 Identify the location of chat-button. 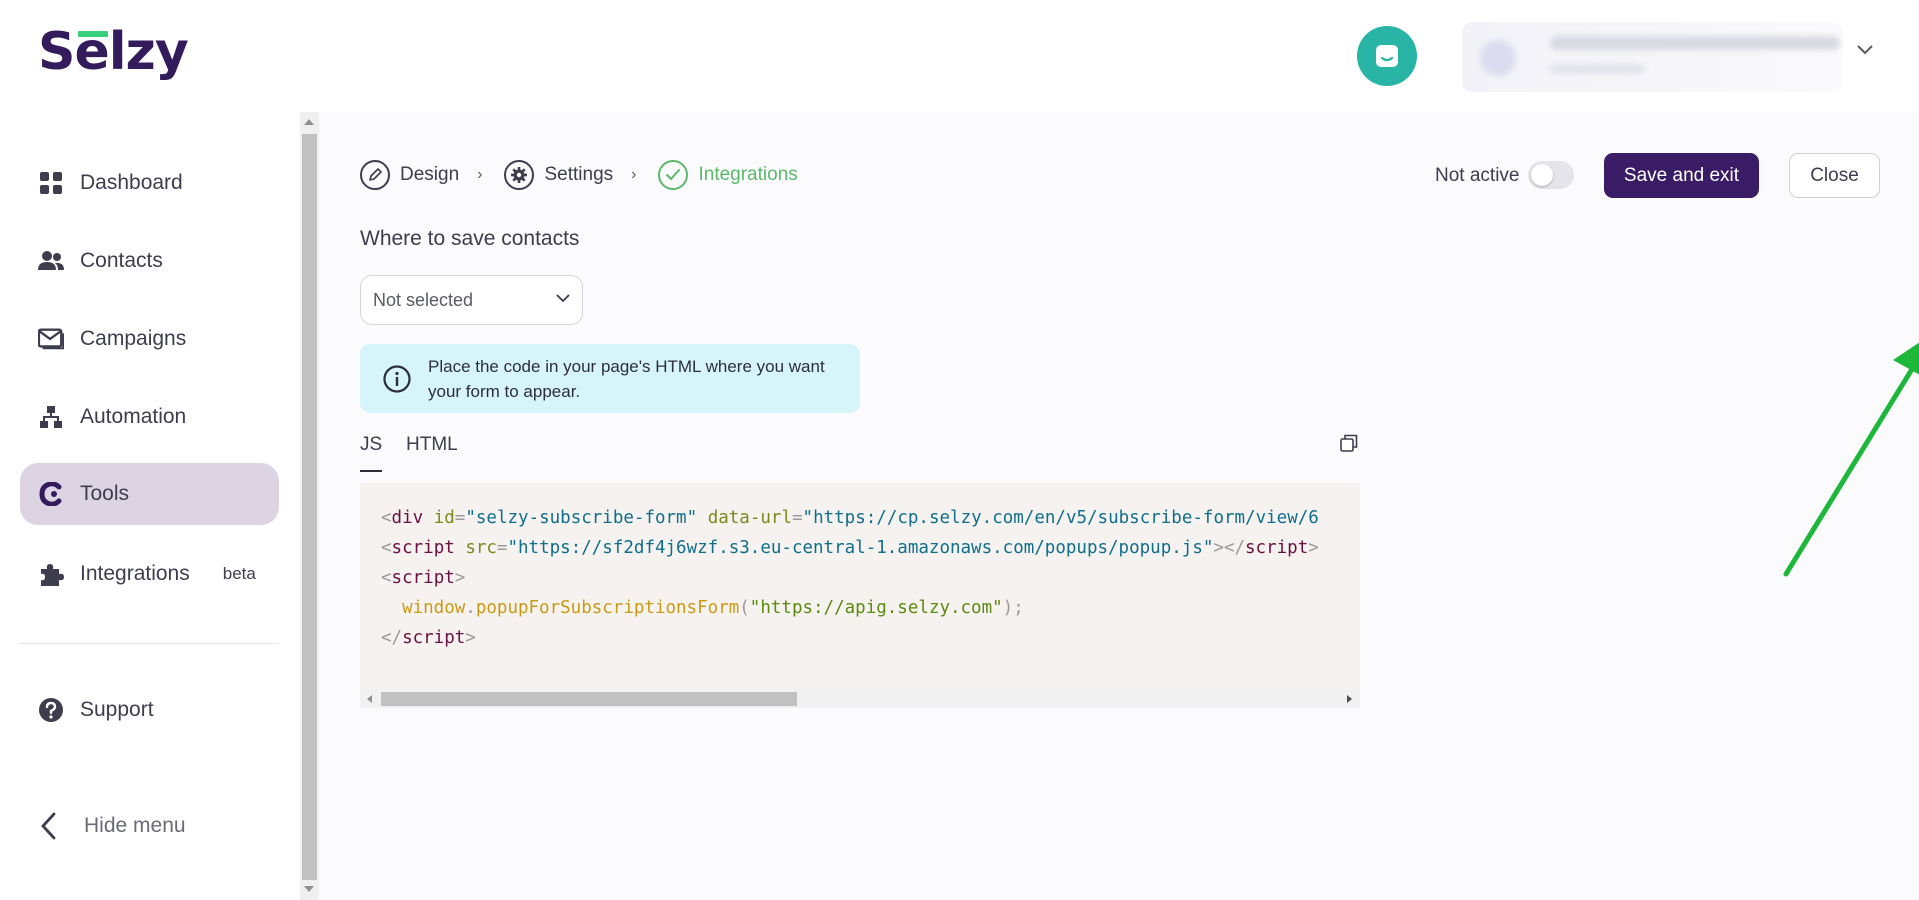
(1387, 56).